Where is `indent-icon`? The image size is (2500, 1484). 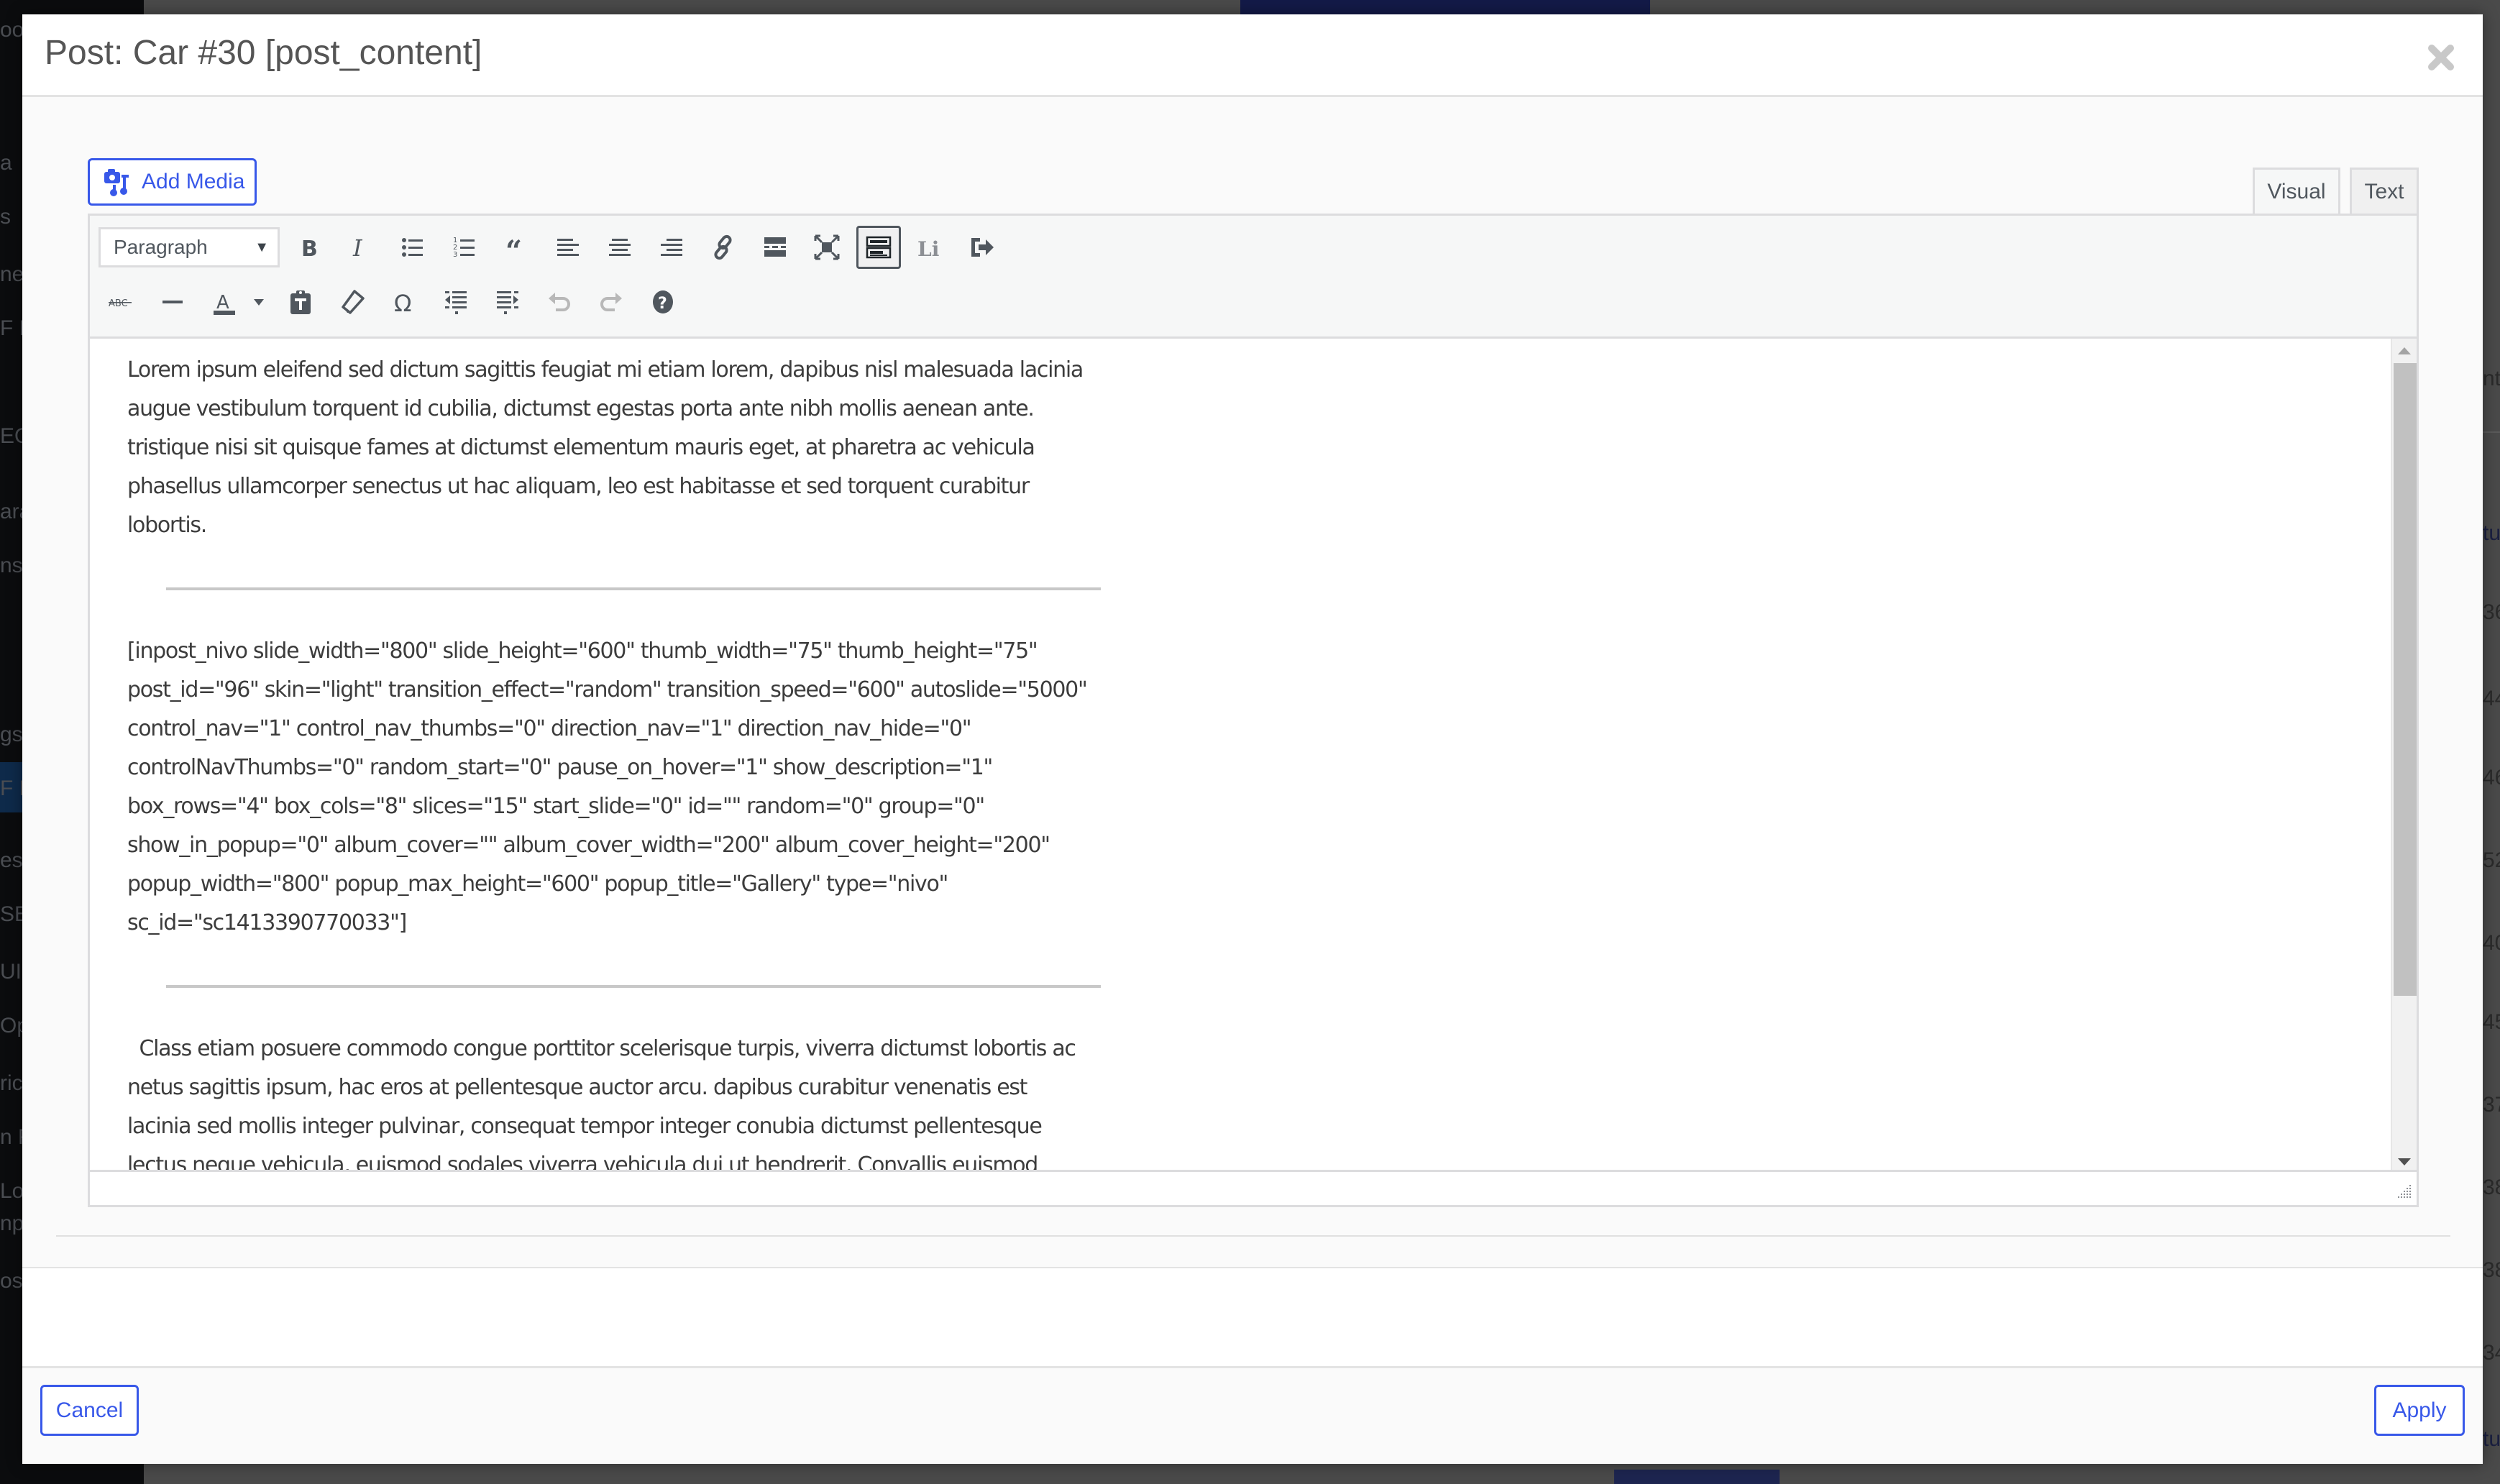
indent-icon is located at coordinates (507, 302).